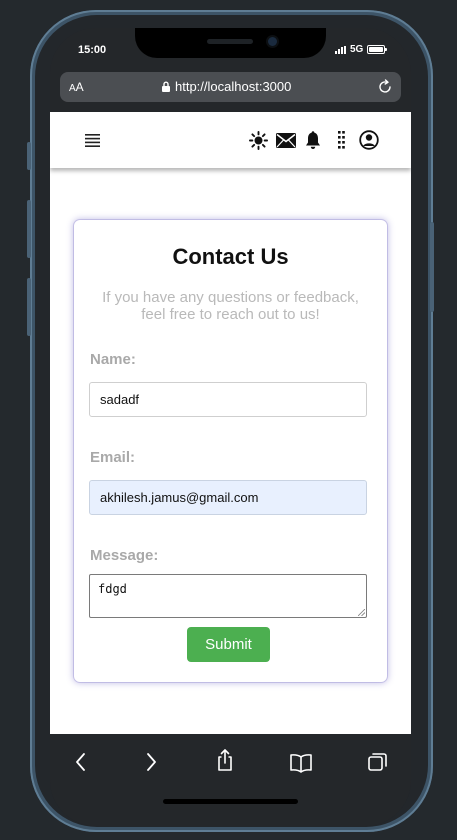 The height and width of the screenshot is (840, 457). I want to click on status-time: 15:00, so click(92, 50).